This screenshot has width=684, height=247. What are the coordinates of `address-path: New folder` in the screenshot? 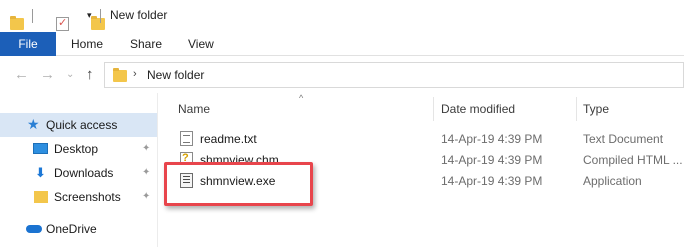 It's located at (175, 75).